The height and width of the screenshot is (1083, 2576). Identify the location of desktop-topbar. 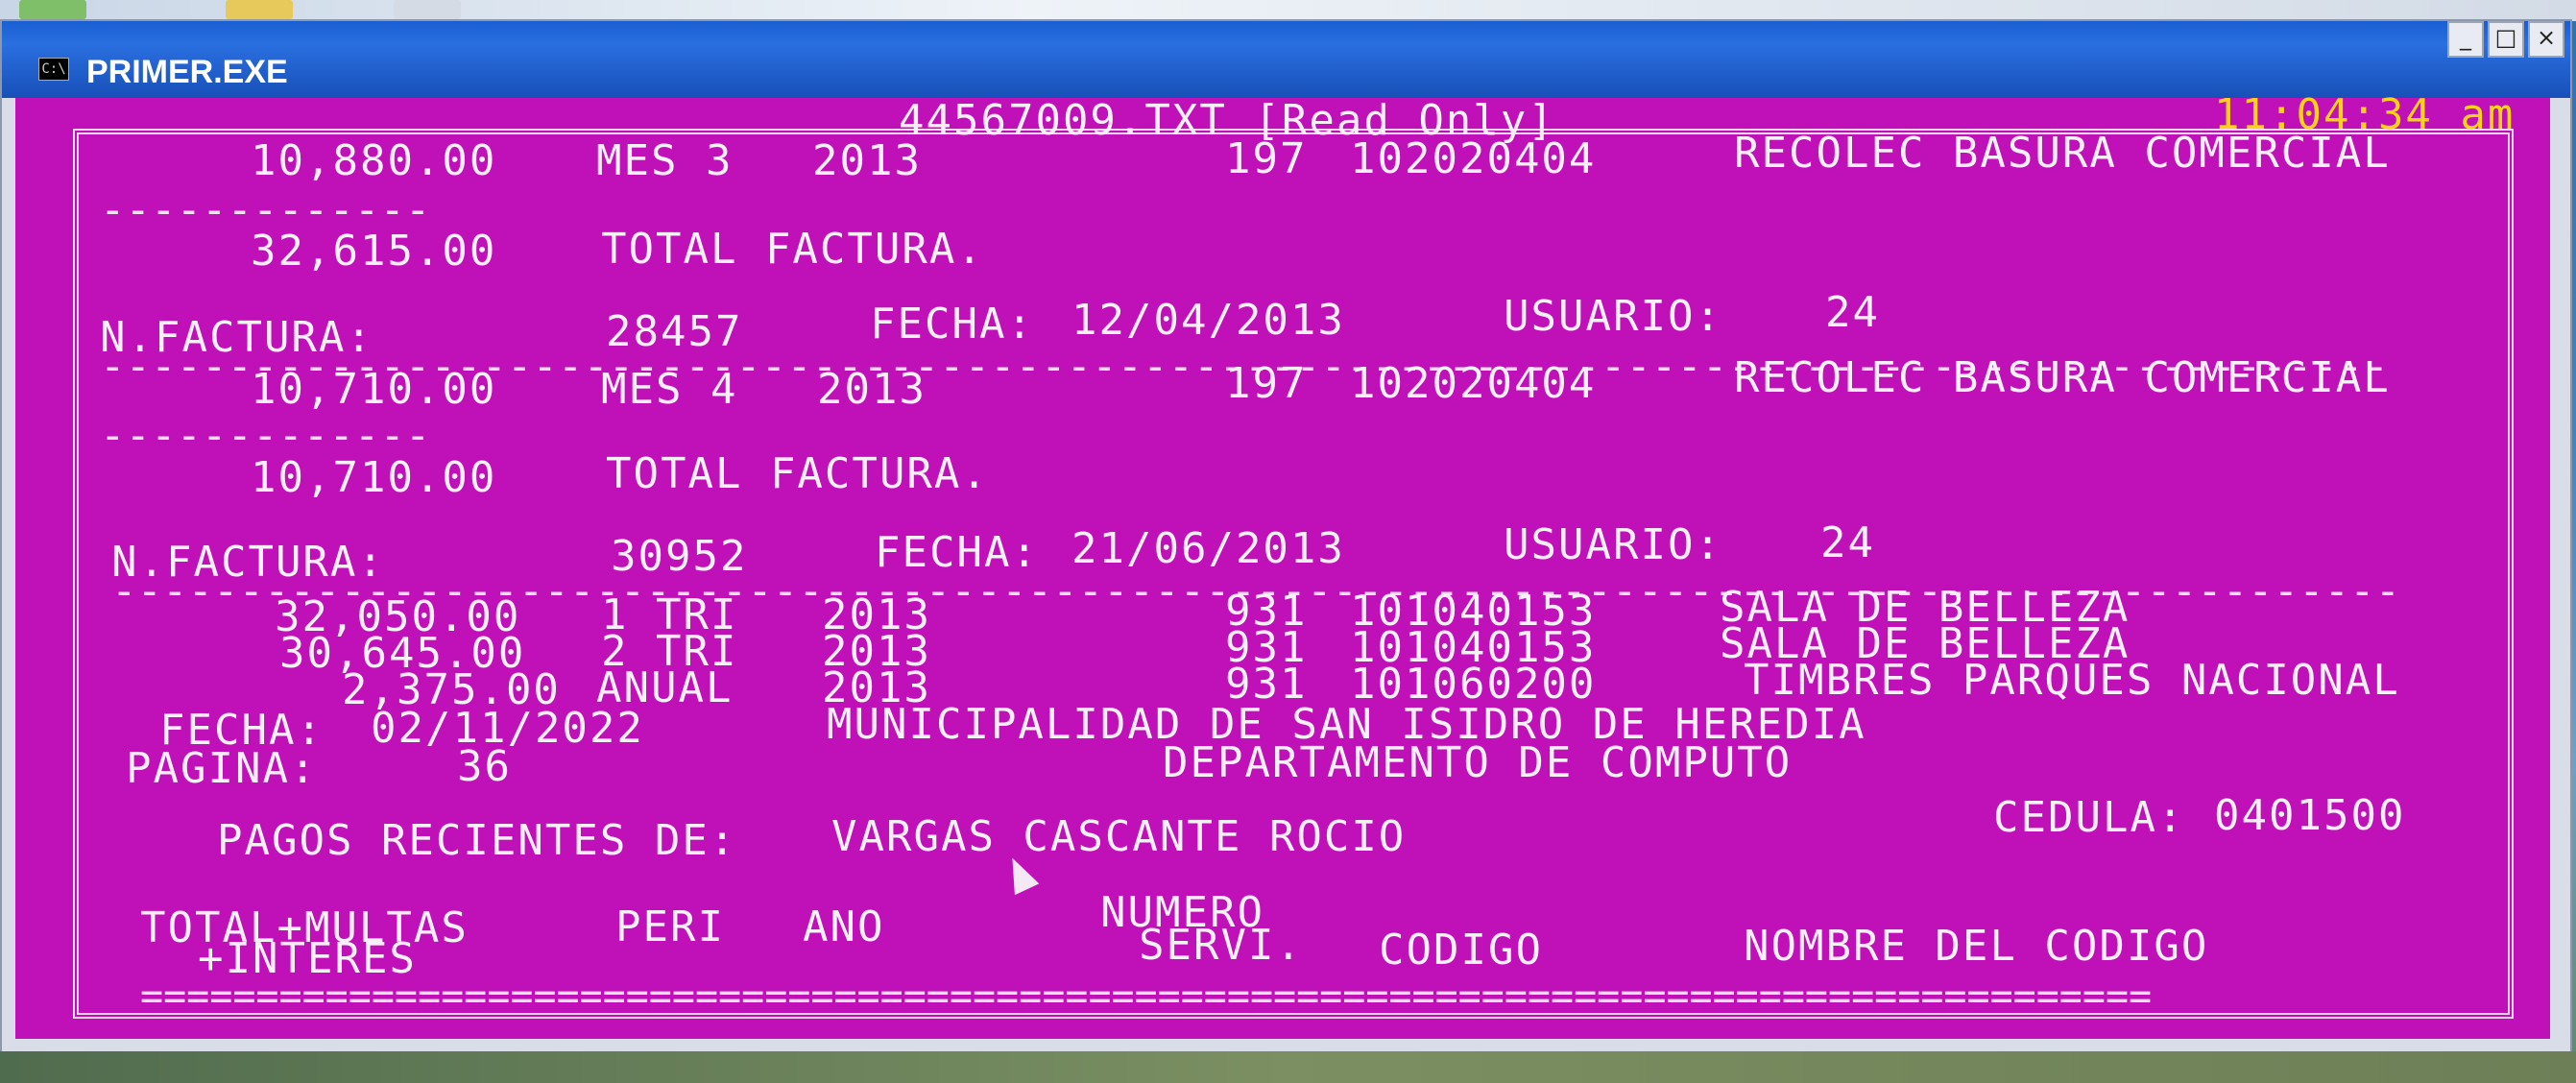
(1288, 11).